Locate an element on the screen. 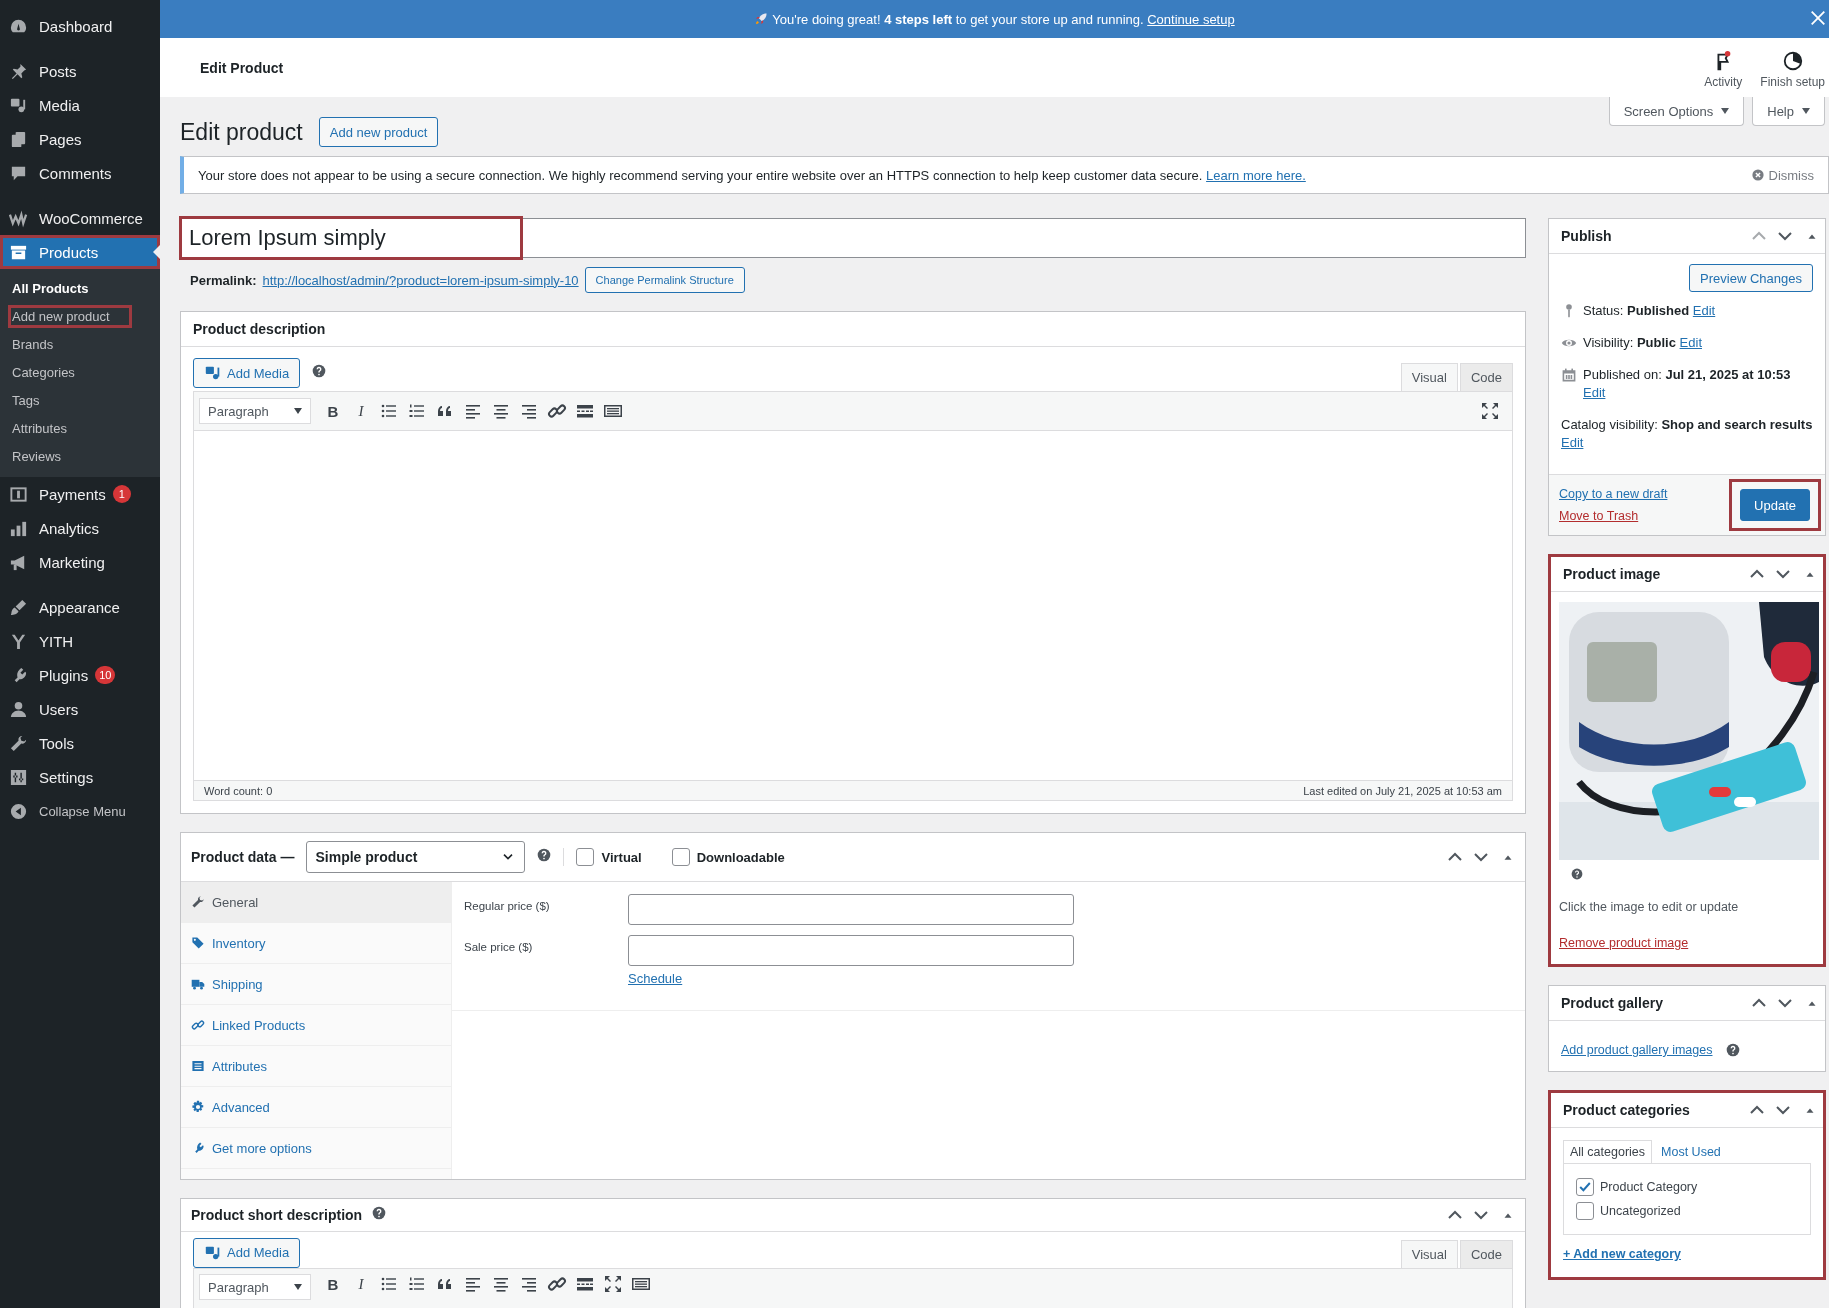 The image size is (1829, 1308). preview-changes-button: Preview Changes is located at coordinates (1751, 278).